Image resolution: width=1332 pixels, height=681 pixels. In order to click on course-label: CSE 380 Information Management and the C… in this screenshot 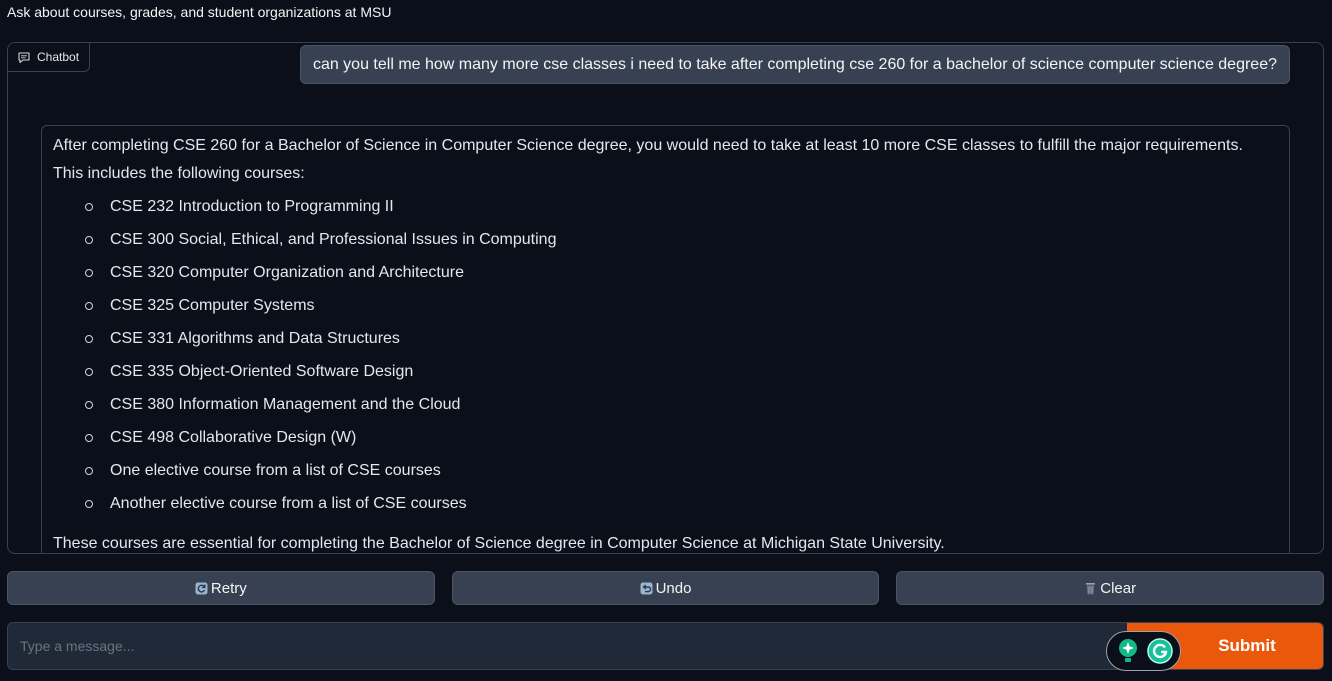, I will do `click(285, 404)`.